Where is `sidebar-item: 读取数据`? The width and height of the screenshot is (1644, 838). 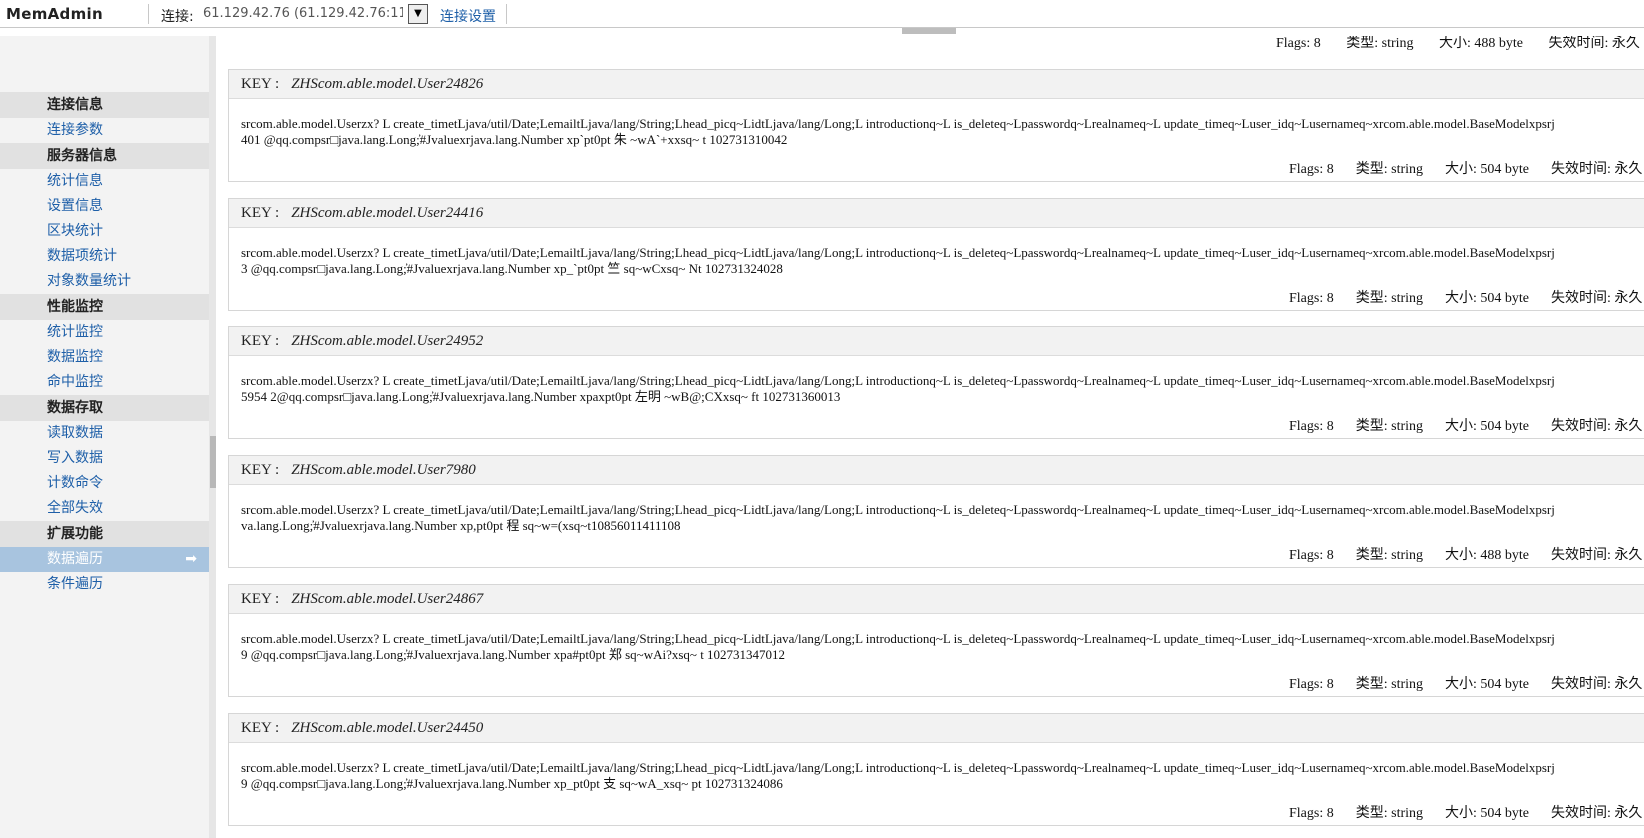 sidebar-item: 读取数据 is located at coordinates (104, 433).